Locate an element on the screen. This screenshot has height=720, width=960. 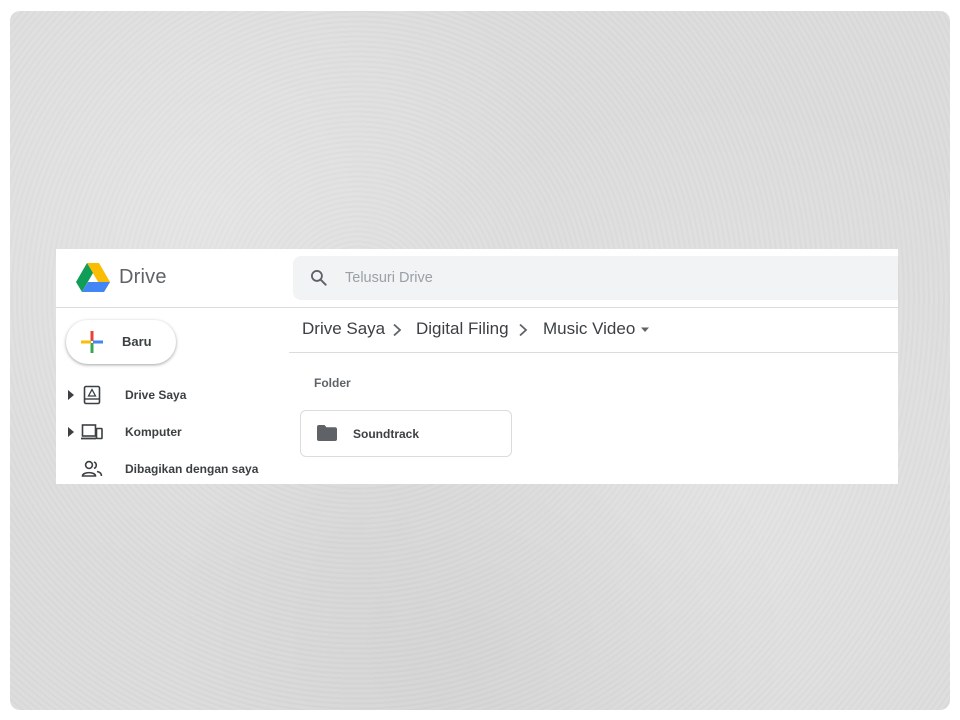
sidebar-item-shared-with-me: Dibagikan dengan saya is located at coordinates (171, 469).